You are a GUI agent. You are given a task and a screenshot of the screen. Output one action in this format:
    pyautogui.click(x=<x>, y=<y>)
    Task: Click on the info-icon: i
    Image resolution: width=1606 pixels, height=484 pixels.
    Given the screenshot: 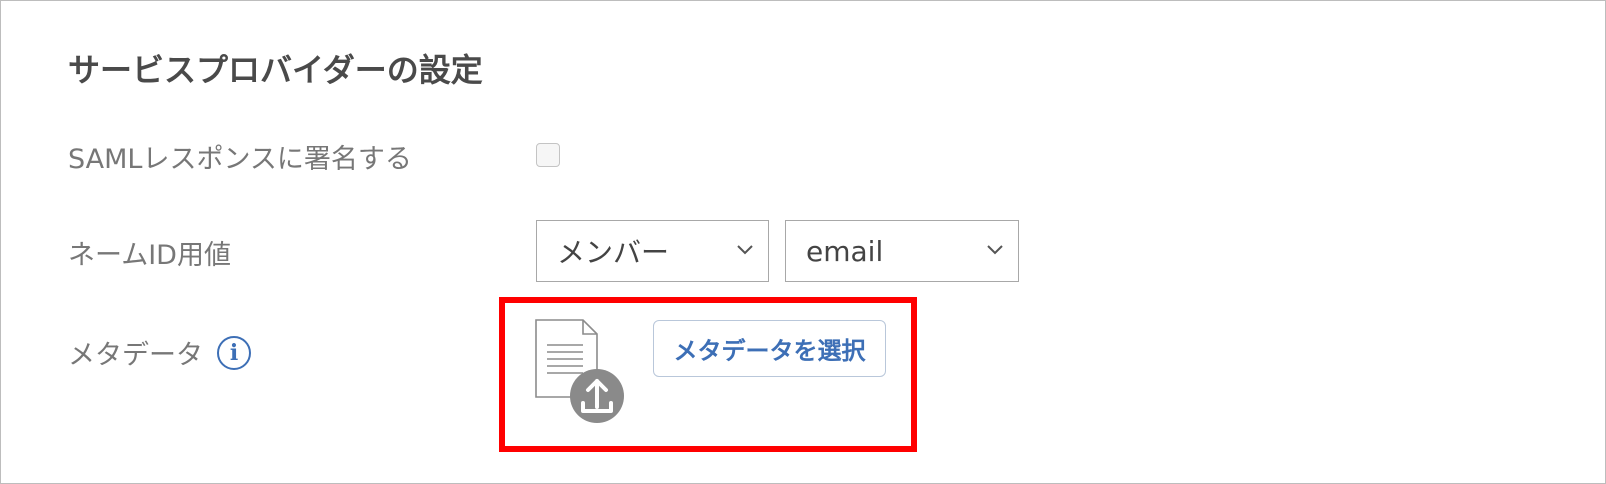 What is the action you would take?
    pyautogui.click(x=234, y=352)
    